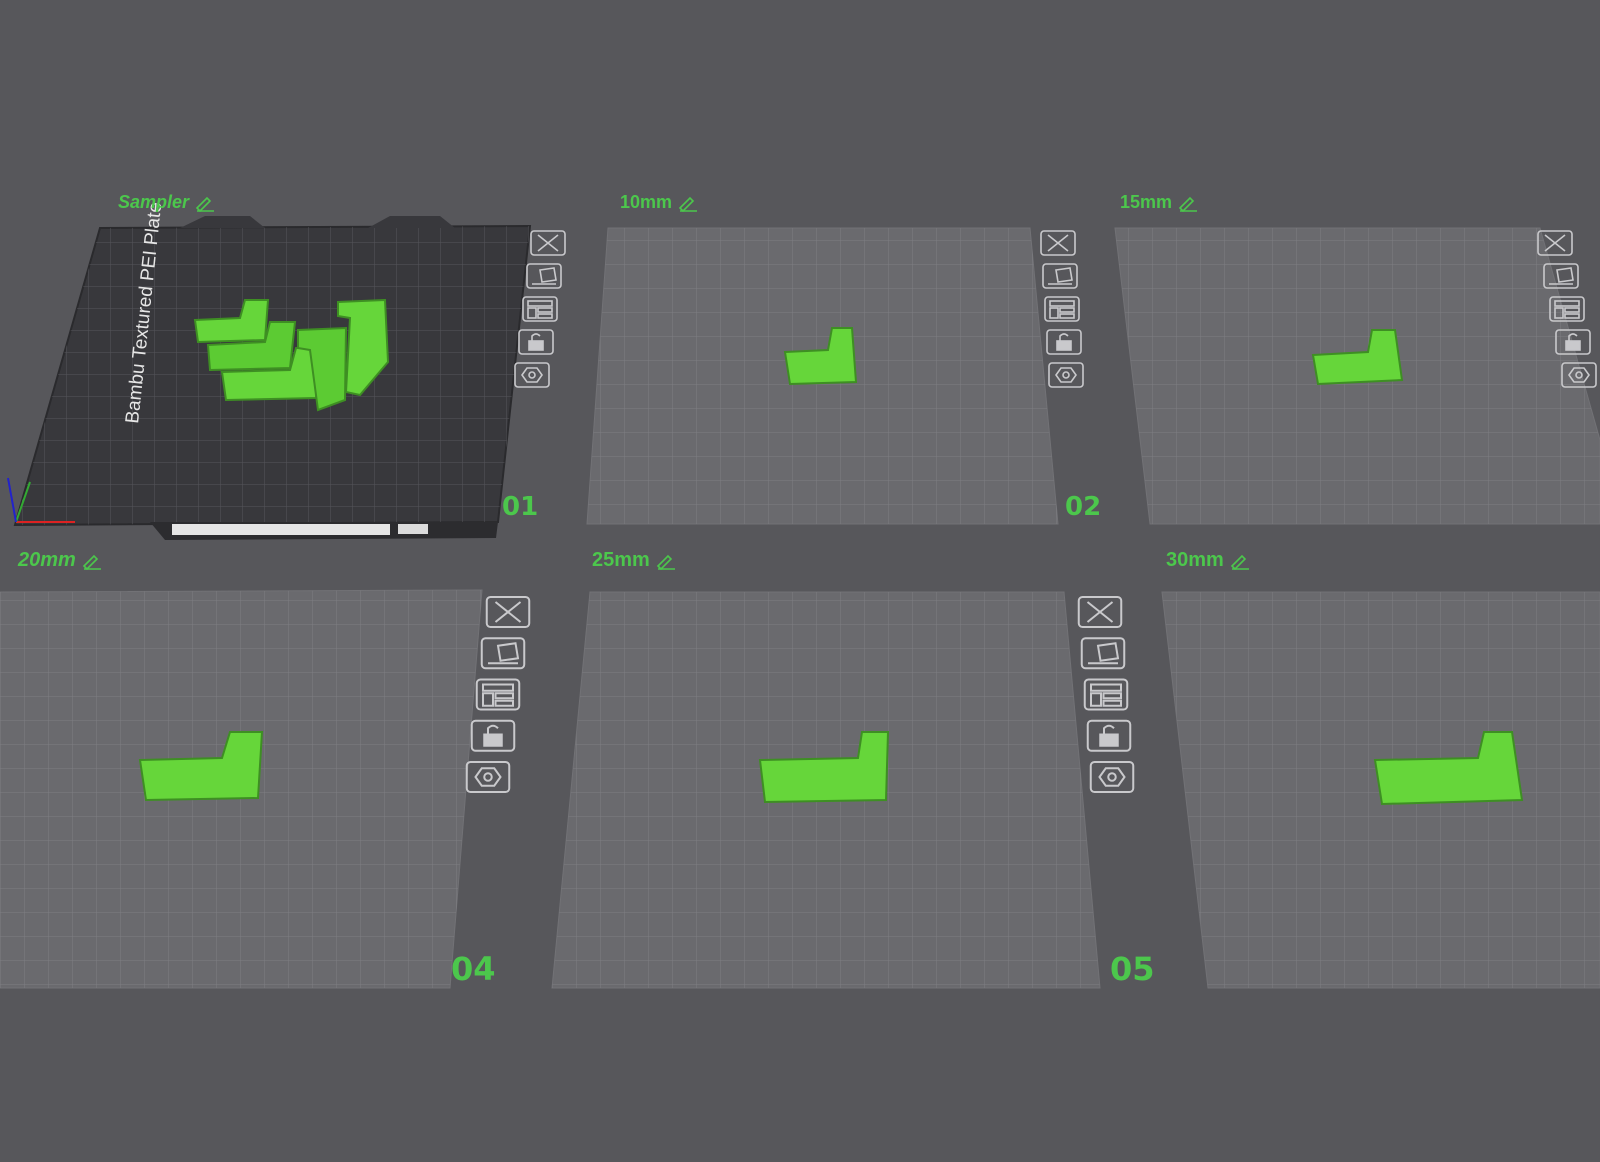  I want to click on plate-name-label-02: 10mm, so click(659, 202).